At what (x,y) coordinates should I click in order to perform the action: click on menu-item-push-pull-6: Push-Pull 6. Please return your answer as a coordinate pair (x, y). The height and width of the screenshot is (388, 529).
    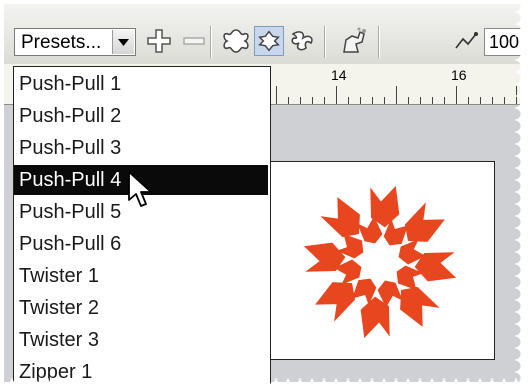
    Looking at the image, I should click on (141, 244).